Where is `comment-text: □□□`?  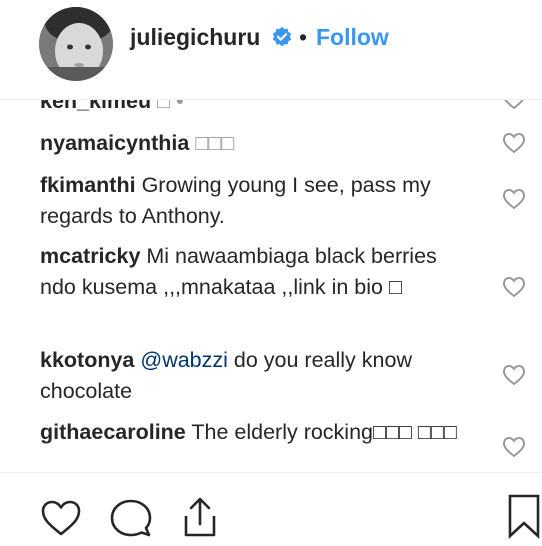
comment-text: □□□ is located at coordinates (215, 143).